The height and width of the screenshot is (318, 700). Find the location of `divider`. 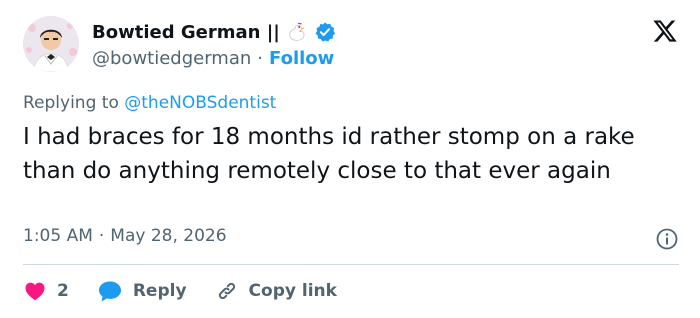

divider is located at coordinates (351, 264).